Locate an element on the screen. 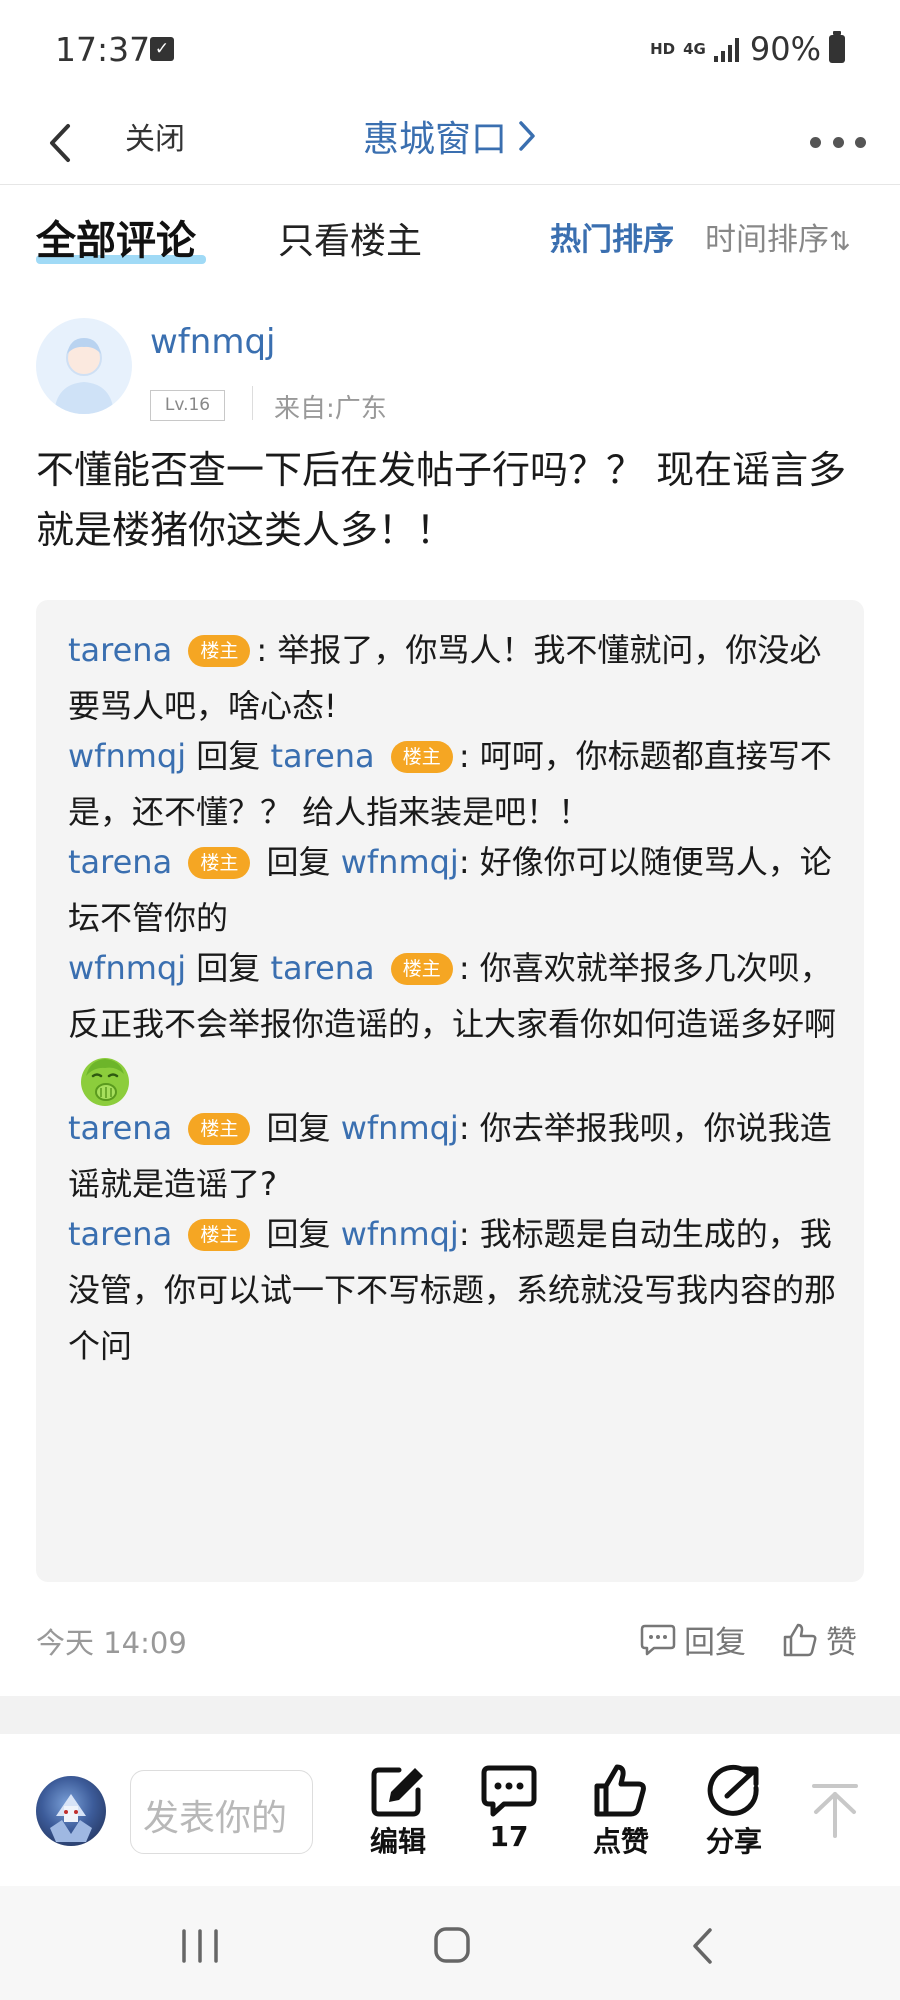  system-nav-bar is located at coordinates (450, 1943).